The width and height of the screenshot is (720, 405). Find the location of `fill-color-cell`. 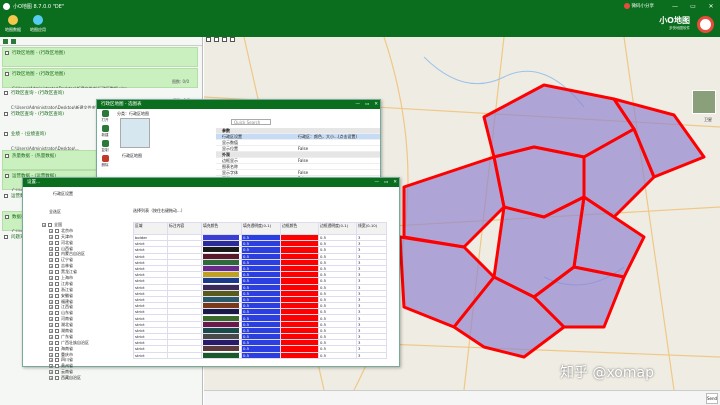

fill-color-cell is located at coordinates (221, 355).